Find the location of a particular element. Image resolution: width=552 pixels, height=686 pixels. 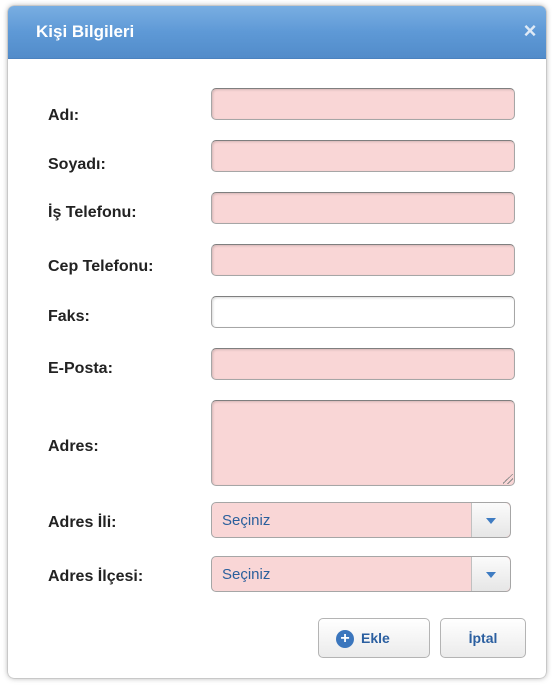

soyadi-label: Soyadı: is located at coordinates (77, 164).